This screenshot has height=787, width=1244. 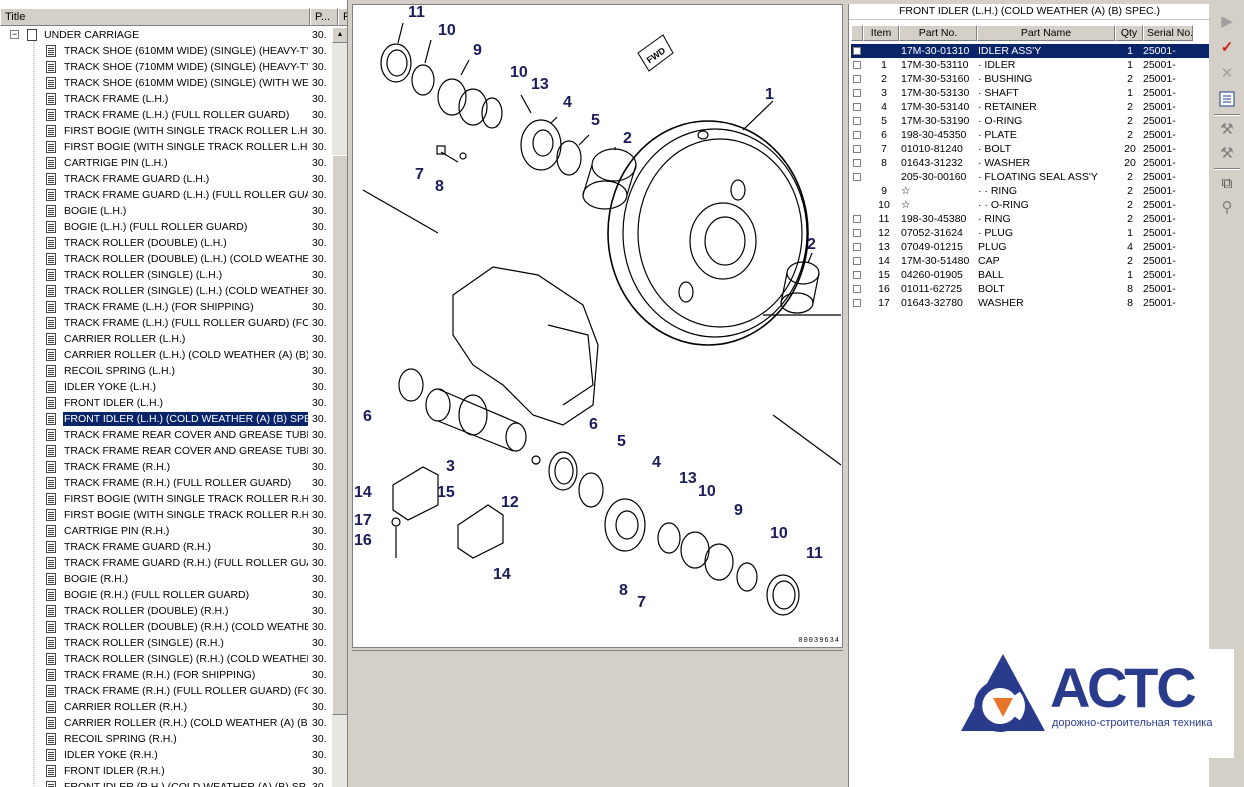 What do you see at coordinates (1030, 303) in the screenshot?
I see `parts-row: 17 01643-32780 WASHER 8 25001-` at bounding box center [1030, 303].